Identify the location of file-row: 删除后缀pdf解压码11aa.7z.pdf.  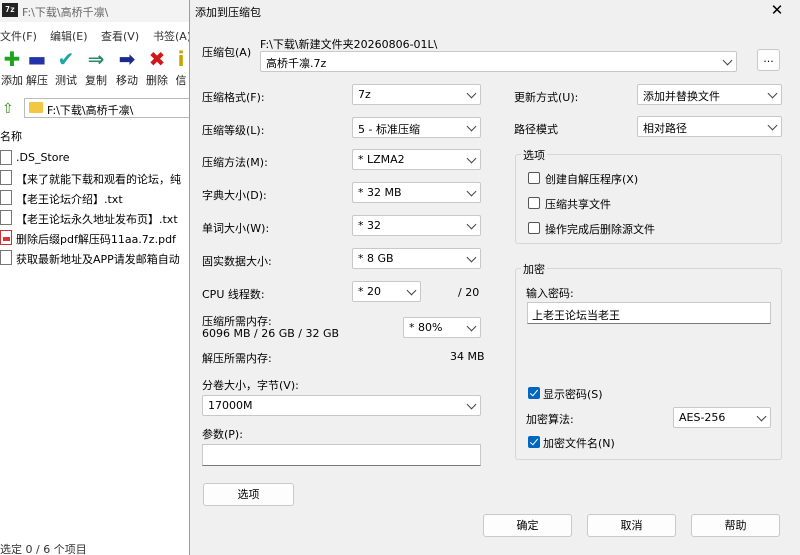
(100, 238).